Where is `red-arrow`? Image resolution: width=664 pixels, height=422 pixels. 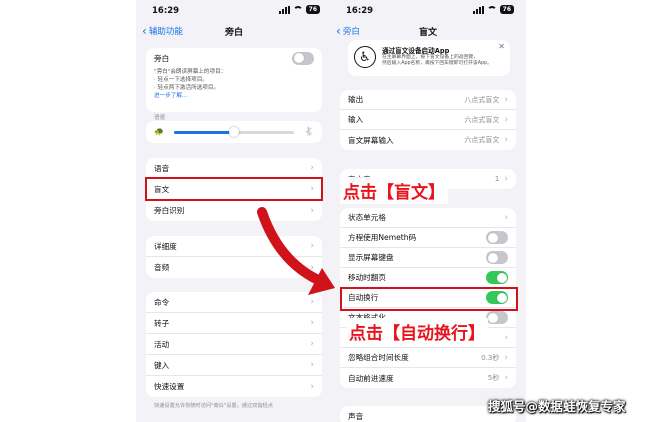 red-arrow is located at coordinates (296, 251).